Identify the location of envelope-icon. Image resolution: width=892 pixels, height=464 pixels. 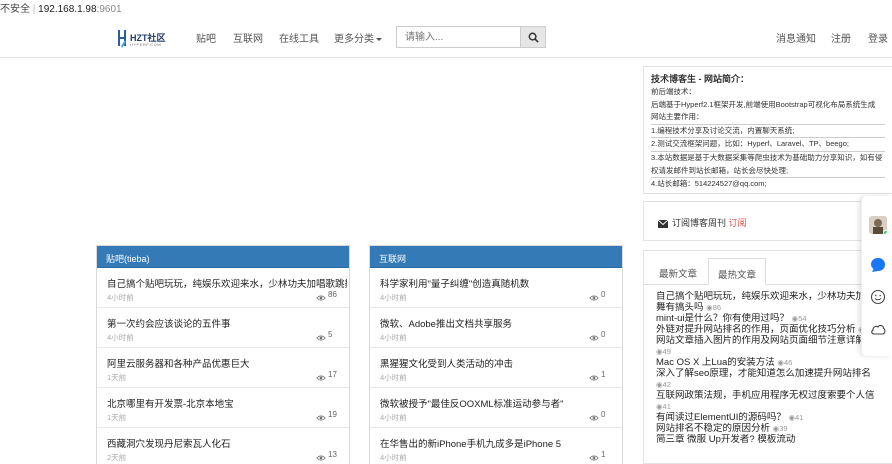
(663, 223).